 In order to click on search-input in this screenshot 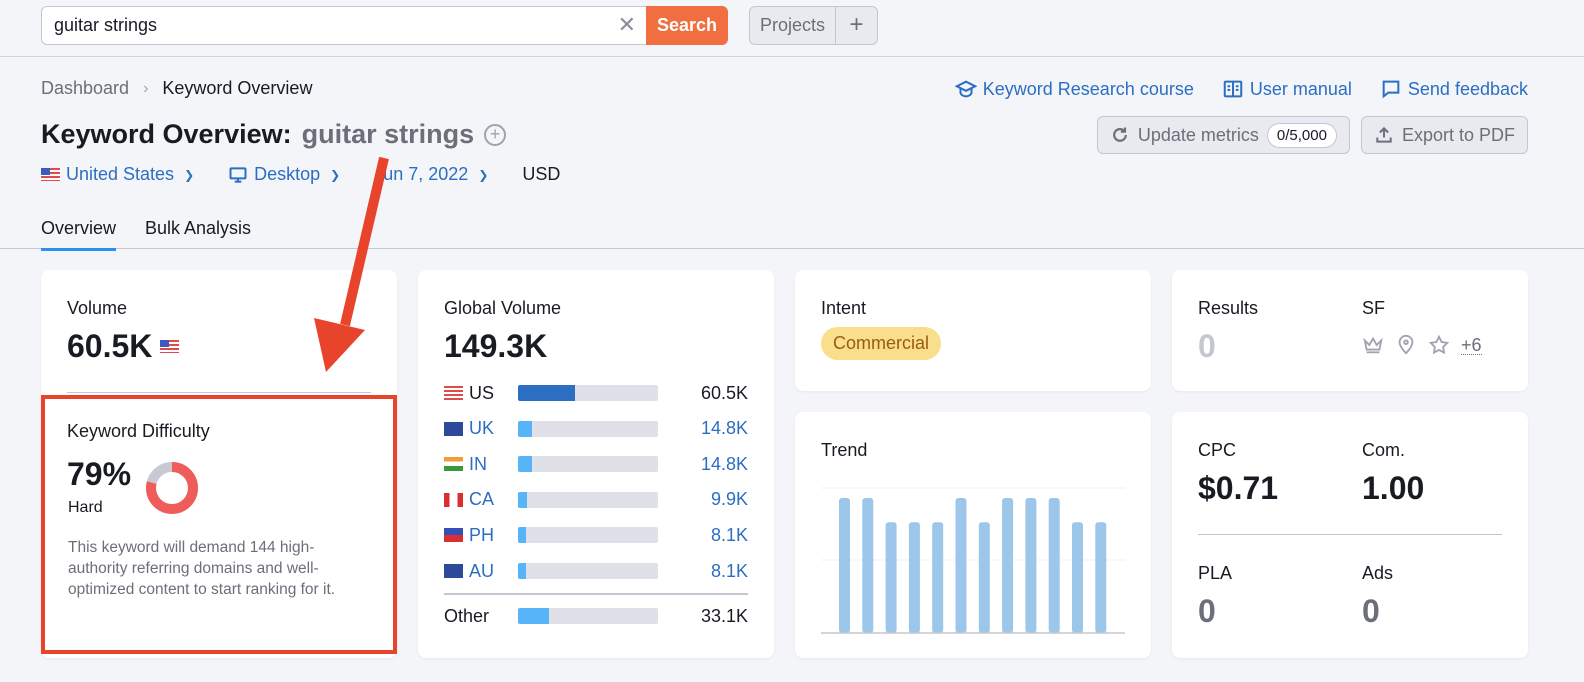, I will do `click(343, 25)`.